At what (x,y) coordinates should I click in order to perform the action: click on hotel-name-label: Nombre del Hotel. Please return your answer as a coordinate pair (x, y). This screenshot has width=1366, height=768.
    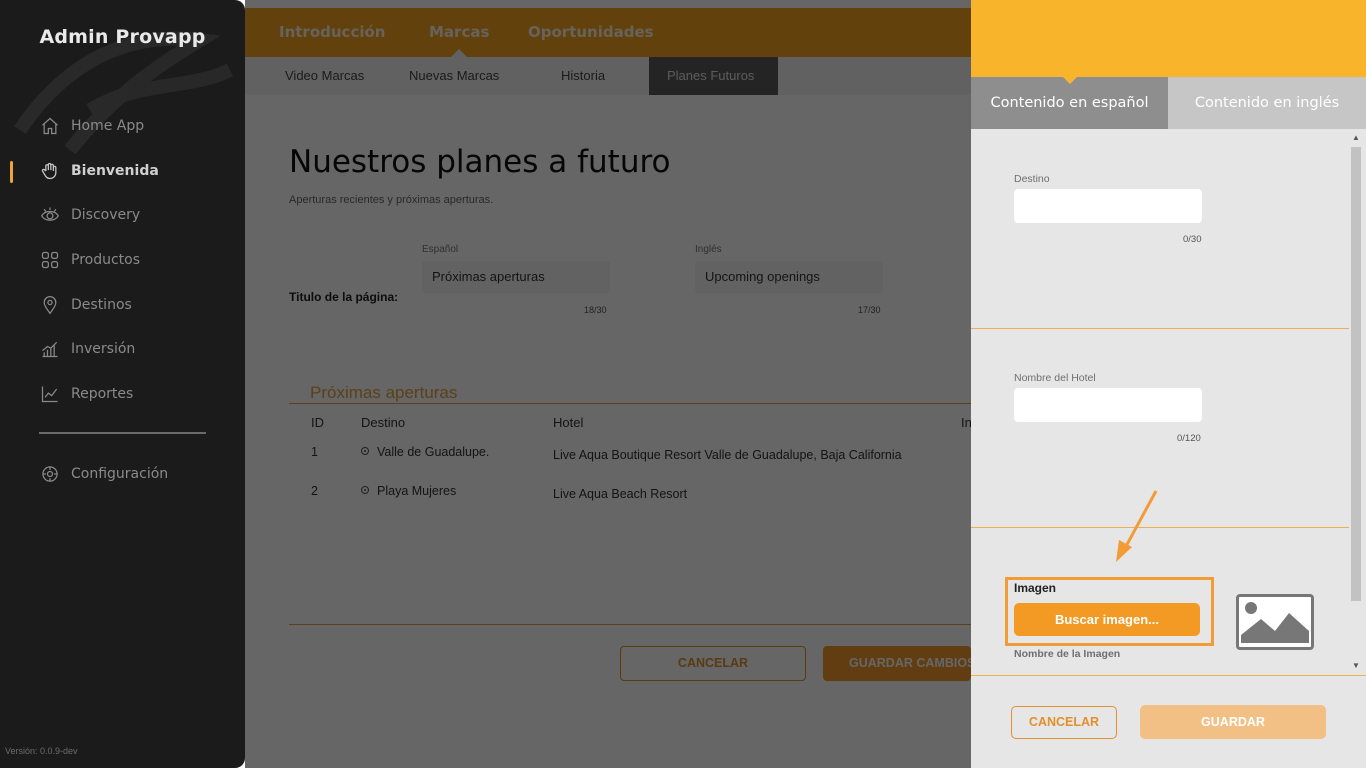
    Looking at the image, I should click on (1055, 378).